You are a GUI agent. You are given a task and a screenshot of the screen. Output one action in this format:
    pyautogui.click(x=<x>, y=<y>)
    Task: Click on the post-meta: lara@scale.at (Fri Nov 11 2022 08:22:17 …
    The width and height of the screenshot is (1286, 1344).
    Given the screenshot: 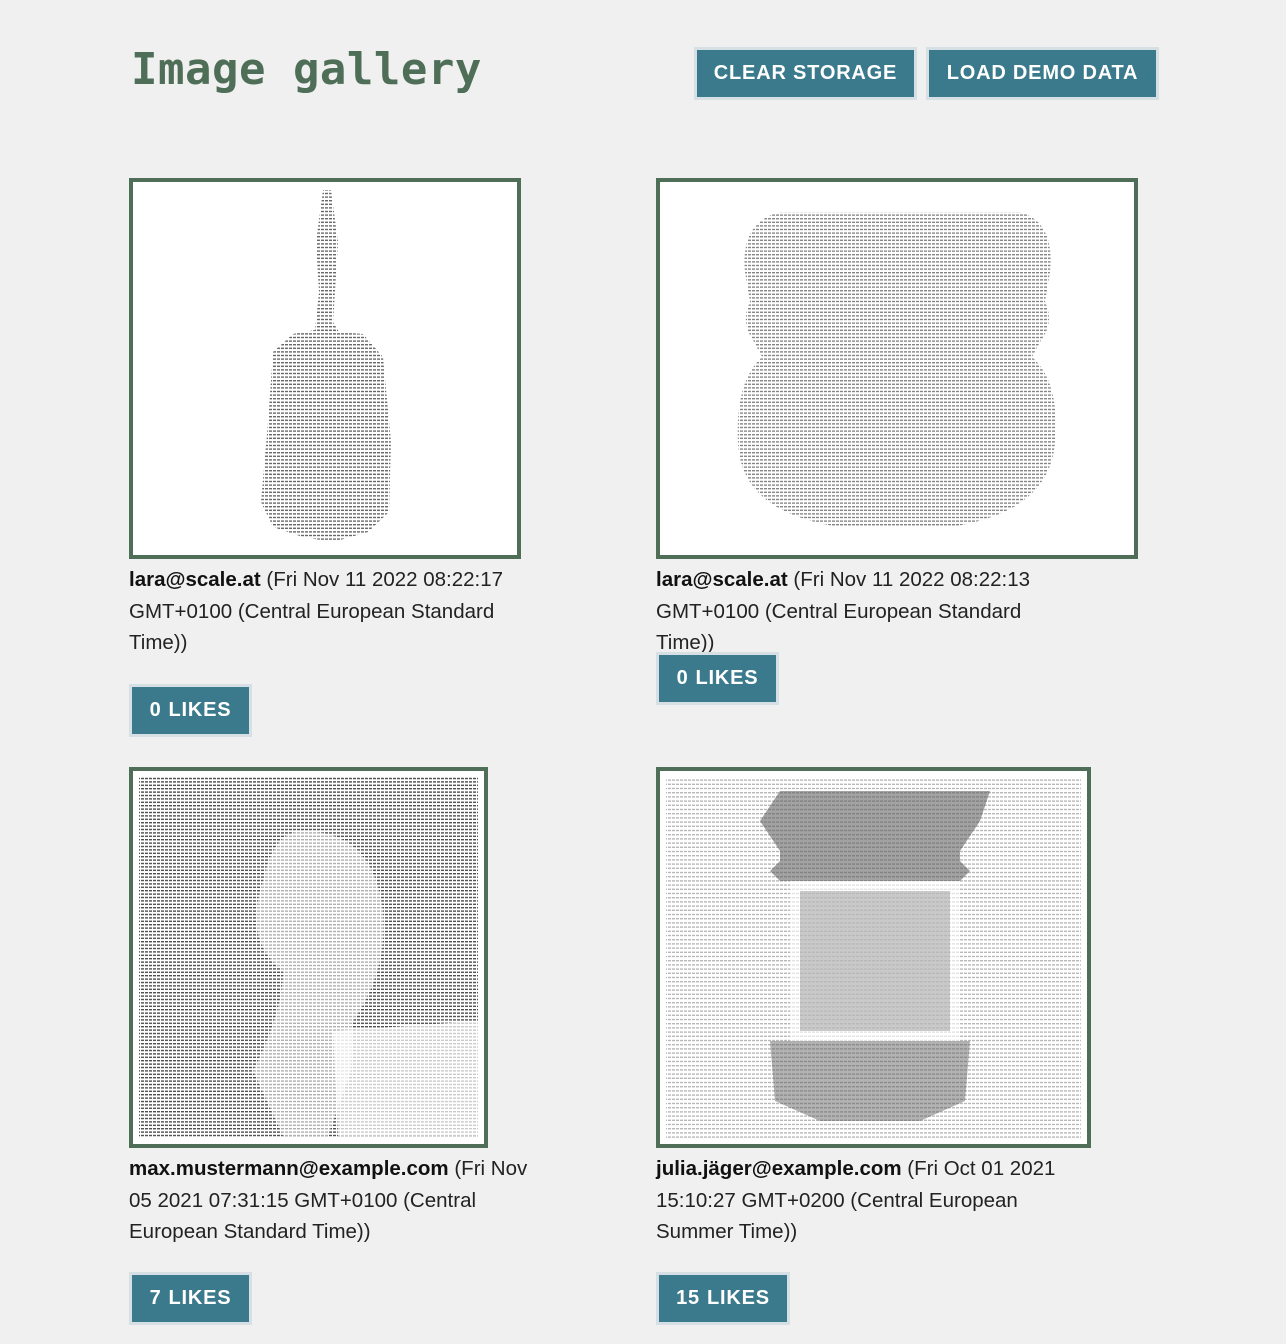 What is the action you would take?
    pyautogui.click(x=329, y=611)
    